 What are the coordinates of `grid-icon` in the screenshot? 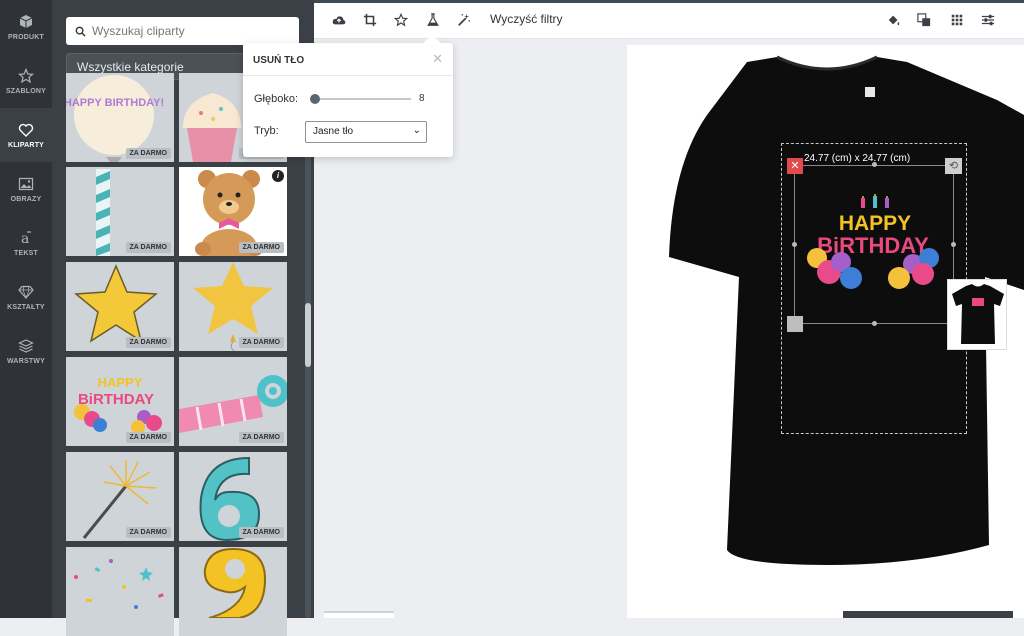 It's located at (957, 20).